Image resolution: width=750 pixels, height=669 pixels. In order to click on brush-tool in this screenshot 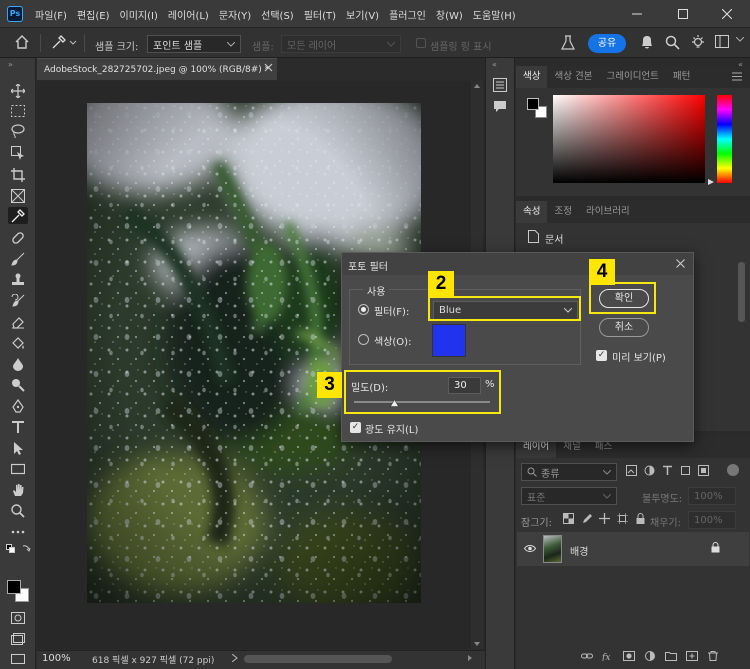, I will do `click(18, 258)`.